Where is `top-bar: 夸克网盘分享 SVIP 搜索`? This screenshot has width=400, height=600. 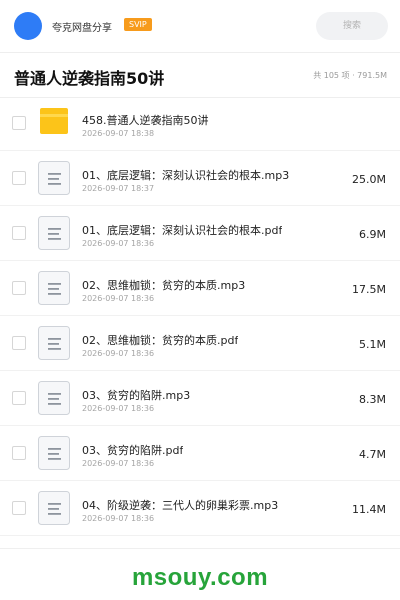
top-bar: 夸克网盘分享 SVIP 搜索 is located at coordinates (200, 26).